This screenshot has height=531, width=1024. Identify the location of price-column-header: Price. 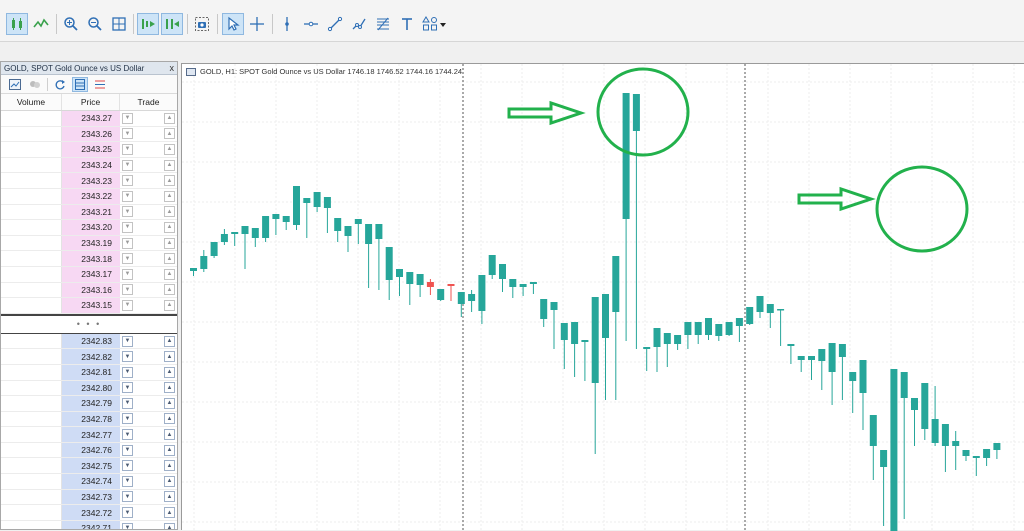
(91, 102).